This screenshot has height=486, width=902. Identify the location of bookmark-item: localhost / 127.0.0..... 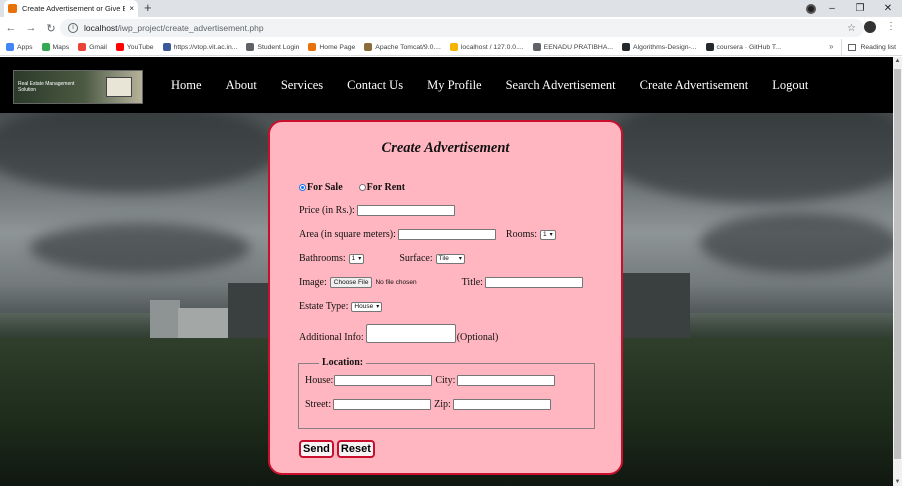
(486, 47).